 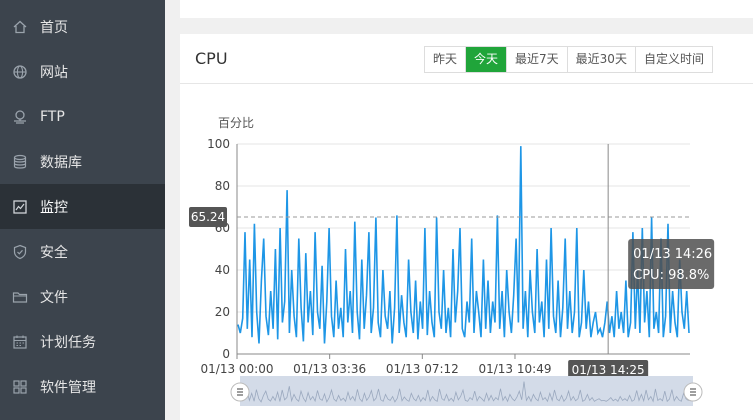 What do you see at coordinates (20, 387) in the screenshot?
I see `apps-icon` at bounding box center [20, 387].